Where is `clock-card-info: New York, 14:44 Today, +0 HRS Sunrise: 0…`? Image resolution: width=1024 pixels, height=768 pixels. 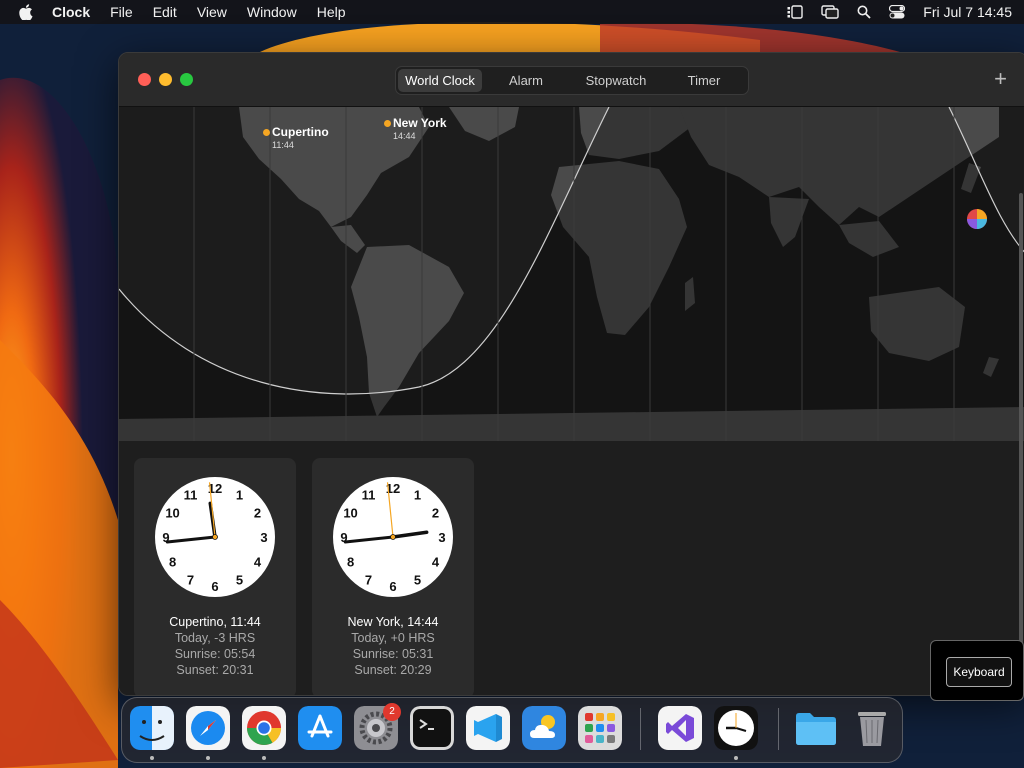 clock-card-info: New York, 14:44 Today, +0 HRS Sunrise: 0… is located at coordinates (393, 646).